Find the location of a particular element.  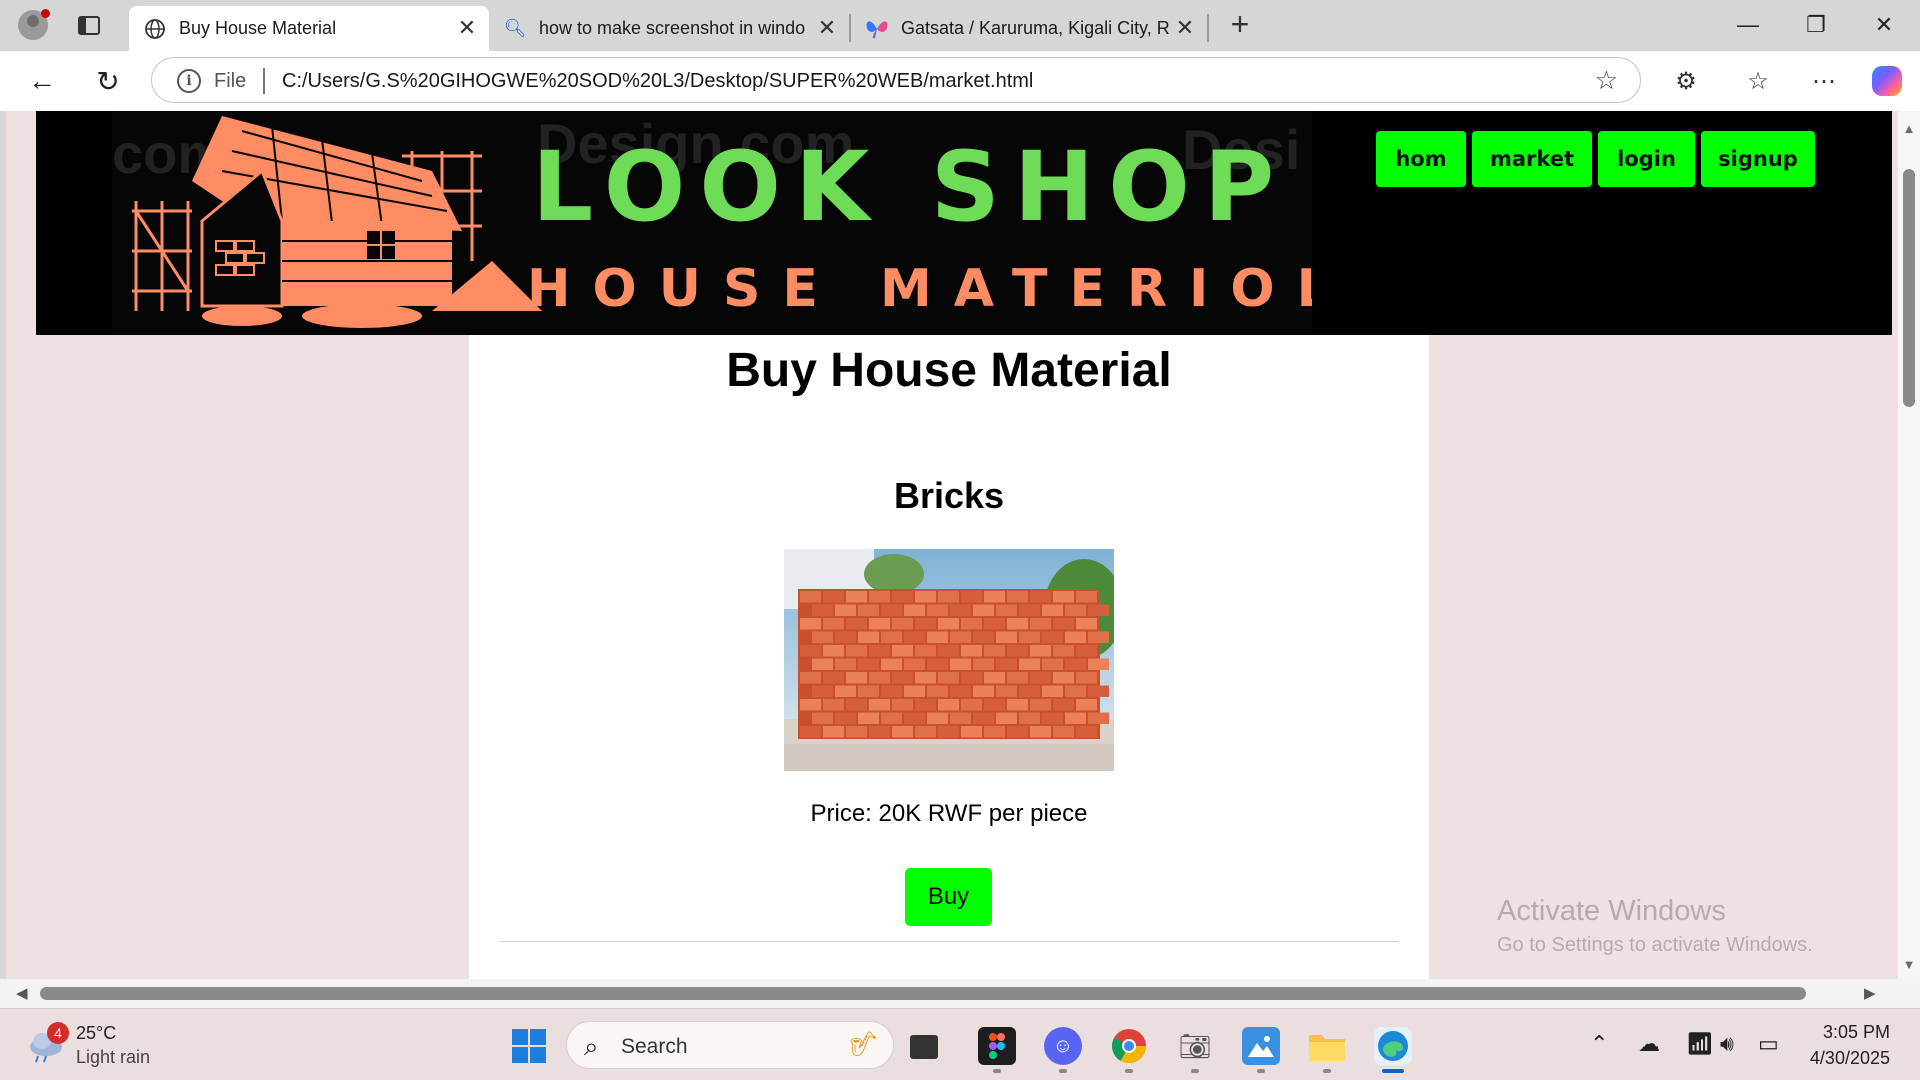

scroll-down-arrow-icon: ▼ is located at coordinates (1909, 964).